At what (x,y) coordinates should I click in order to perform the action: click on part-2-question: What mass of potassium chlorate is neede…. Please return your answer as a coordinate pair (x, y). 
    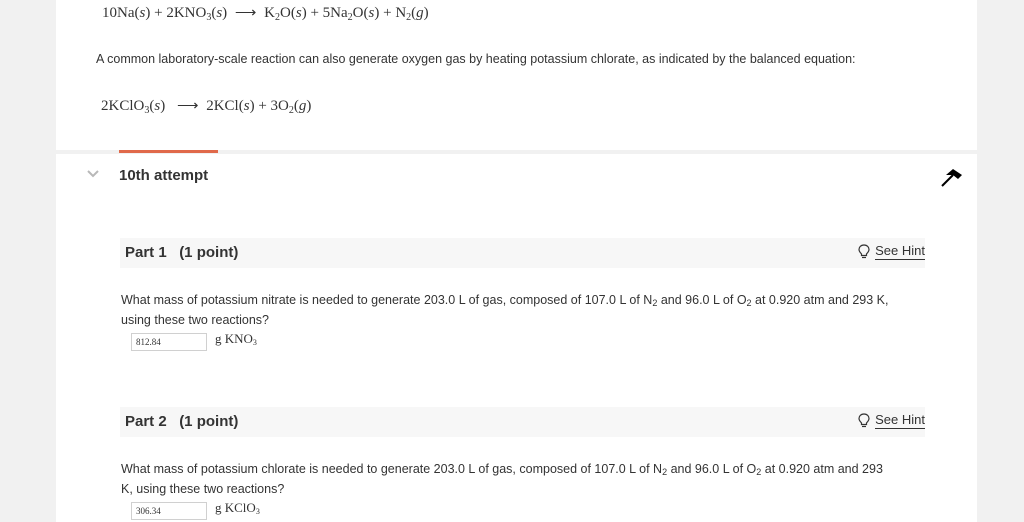
    Looking at the image, I should click on (502, 479).